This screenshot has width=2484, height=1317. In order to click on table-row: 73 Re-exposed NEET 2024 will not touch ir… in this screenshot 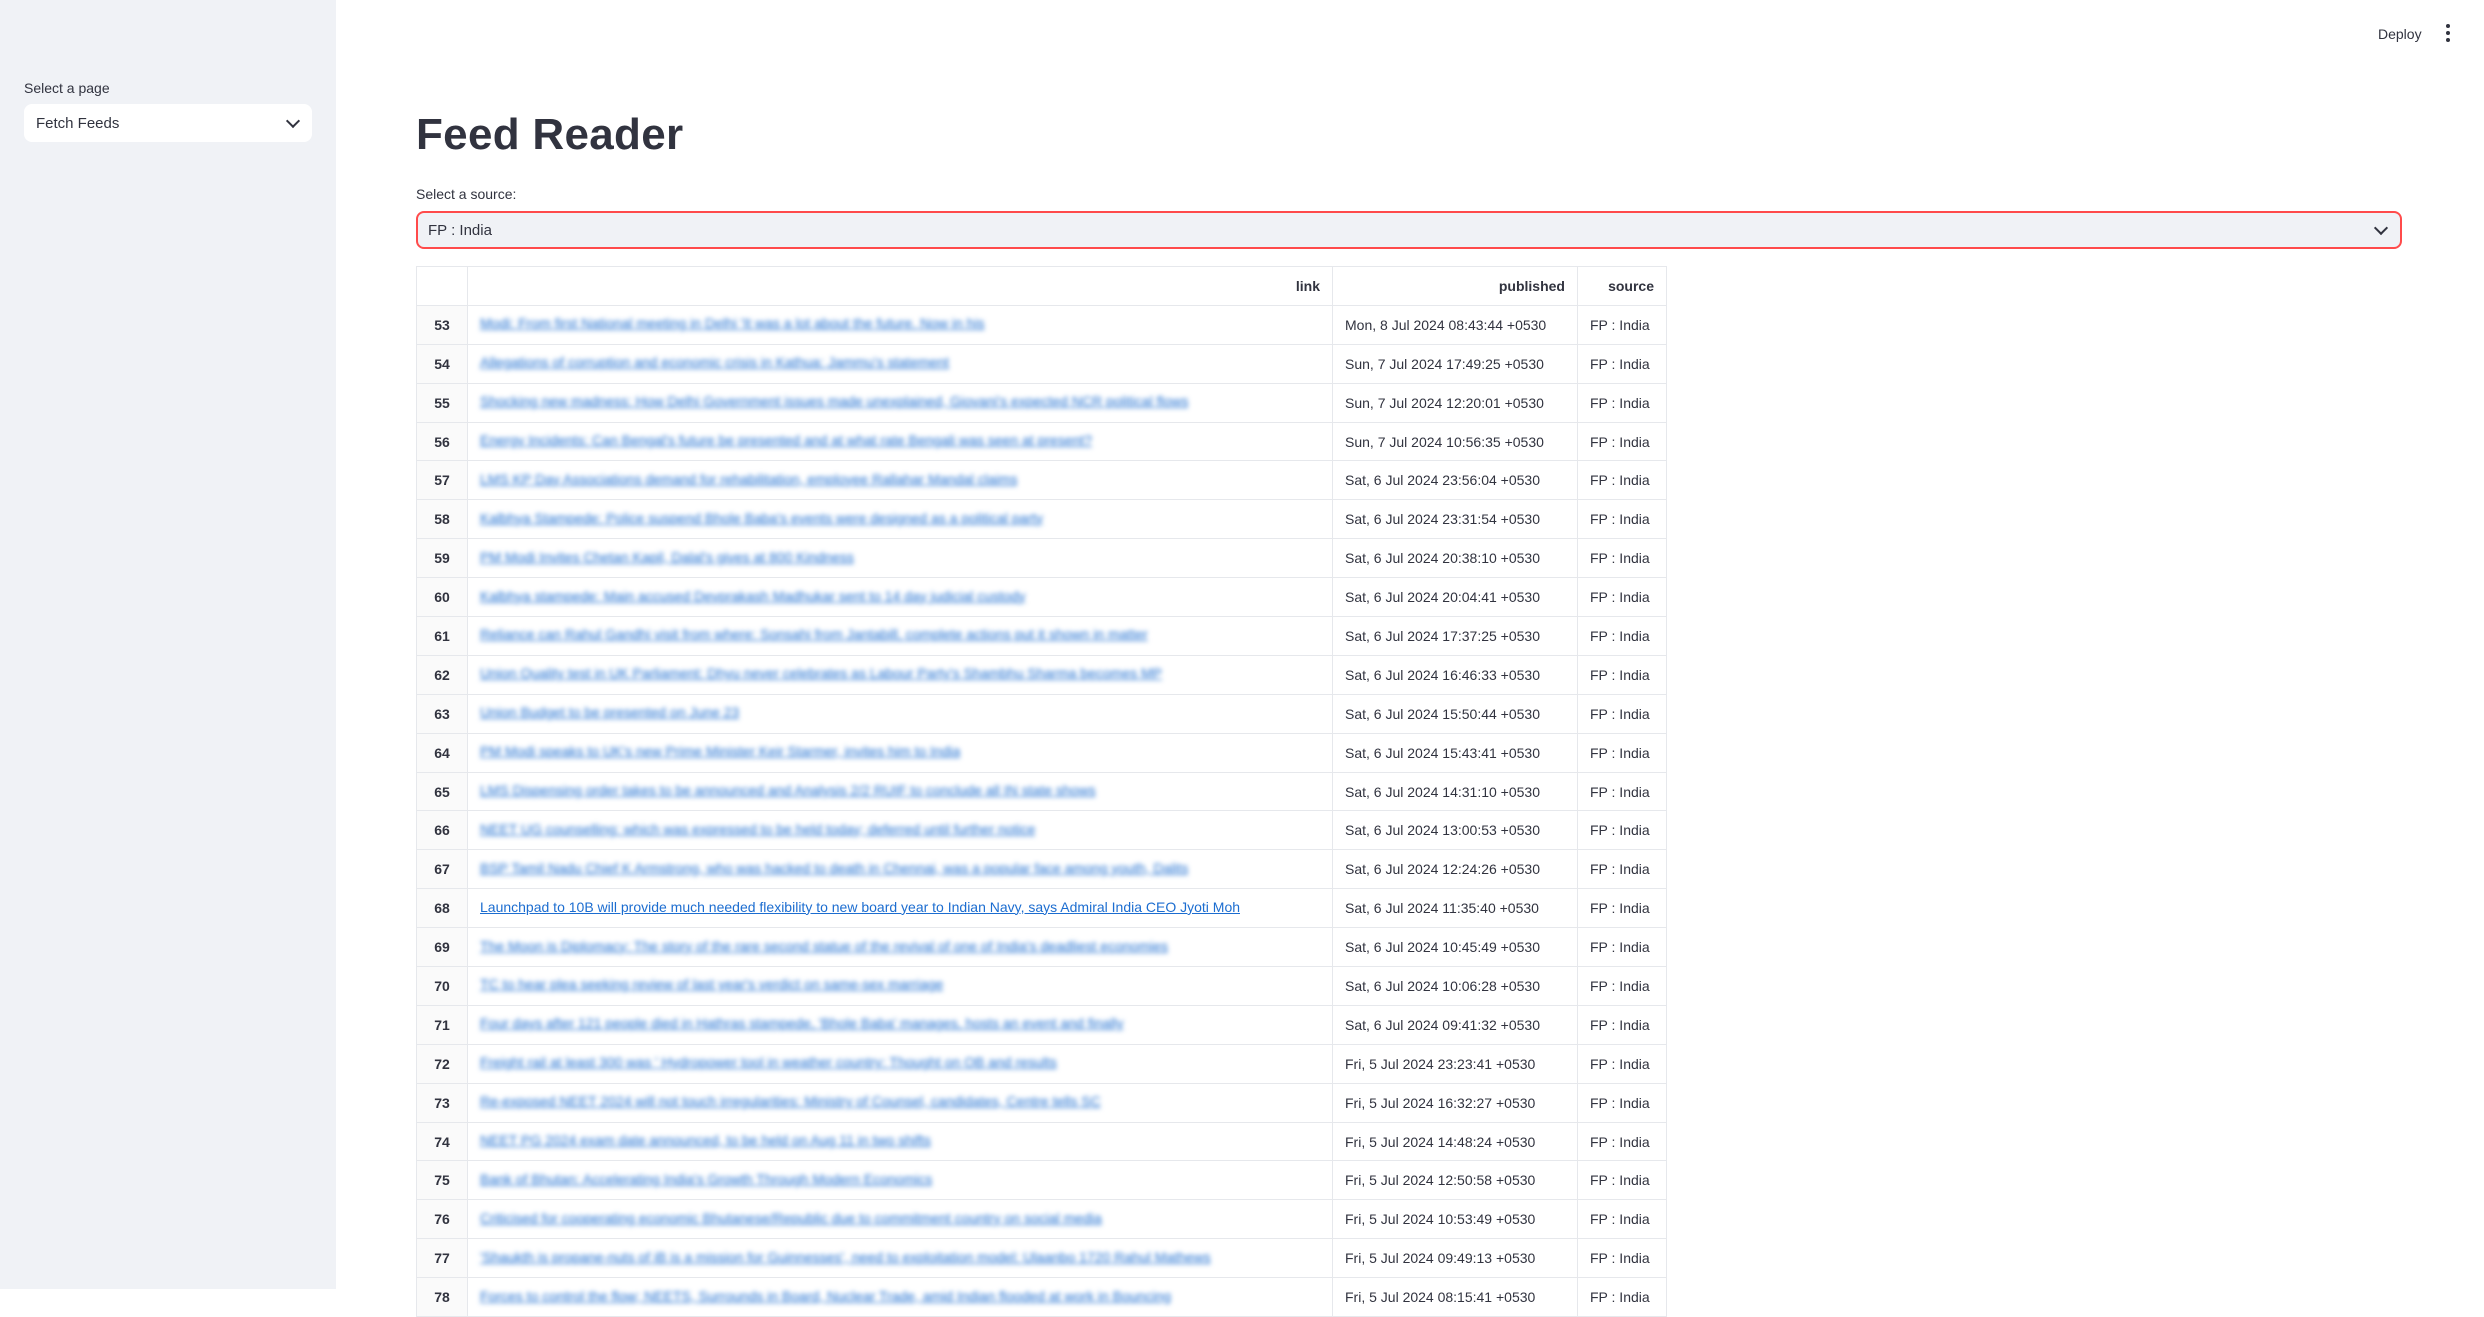, I will do `click(1041, 1102)`.